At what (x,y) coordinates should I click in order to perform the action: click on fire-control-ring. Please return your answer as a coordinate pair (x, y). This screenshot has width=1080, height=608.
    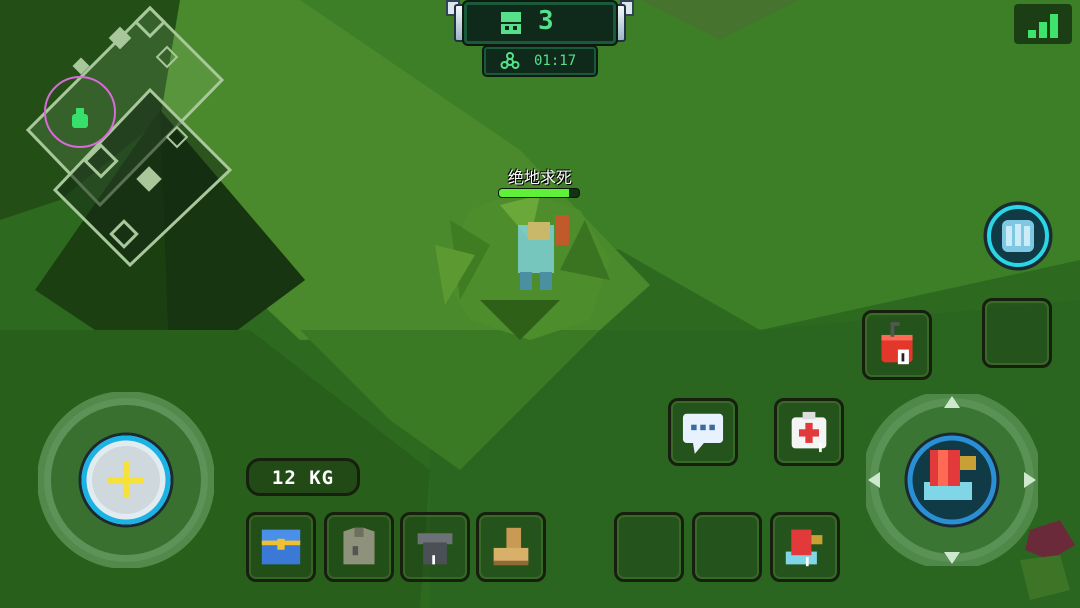
    Looking at the image, I should click on (952, 480).